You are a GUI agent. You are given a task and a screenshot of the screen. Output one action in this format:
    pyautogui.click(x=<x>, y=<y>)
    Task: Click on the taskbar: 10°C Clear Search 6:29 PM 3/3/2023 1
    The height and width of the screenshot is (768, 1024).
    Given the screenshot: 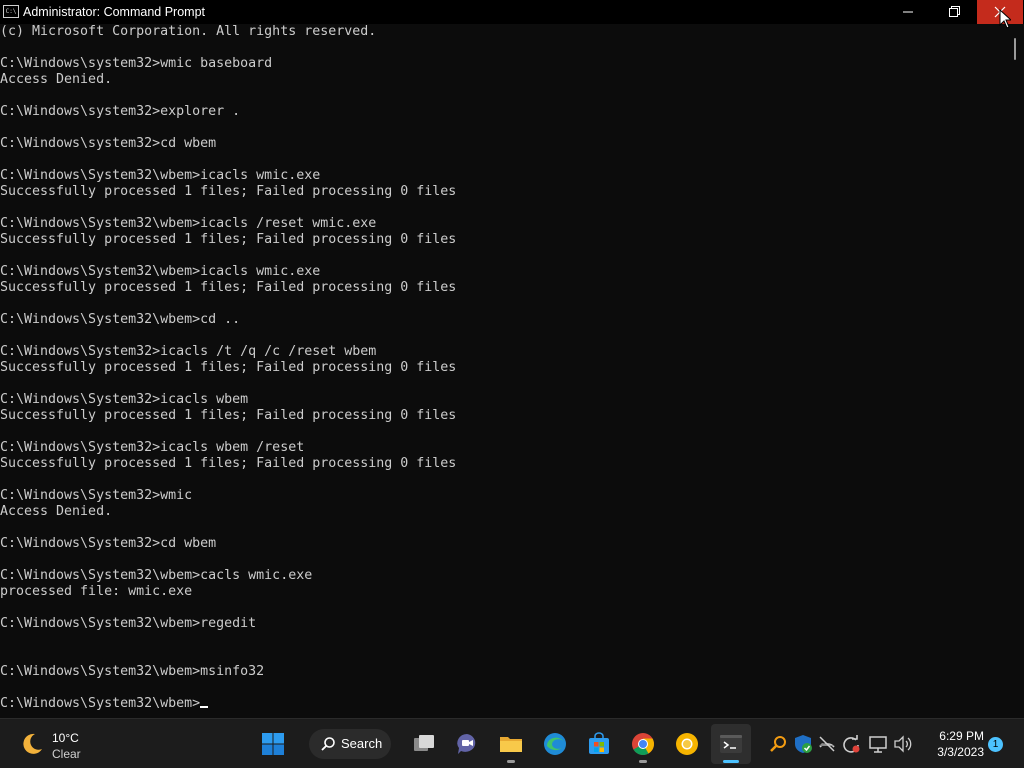 What is the action you would take?
    pyautogui.click(x=512, y=743)
    